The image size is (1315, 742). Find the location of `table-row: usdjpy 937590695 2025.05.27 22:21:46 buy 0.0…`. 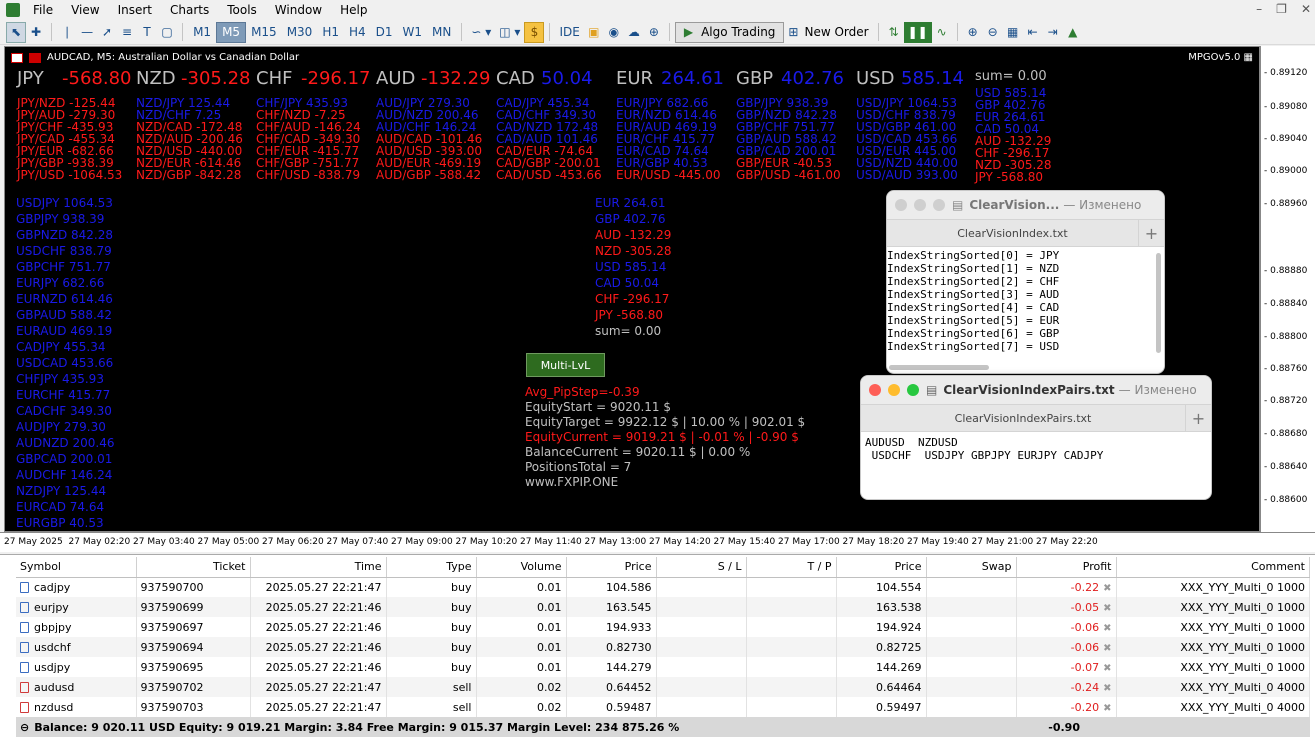

table-row: usdjpy 937590695 2025.05.27 22:21:46 buy 0.0… is located at coordinates (663, 667).